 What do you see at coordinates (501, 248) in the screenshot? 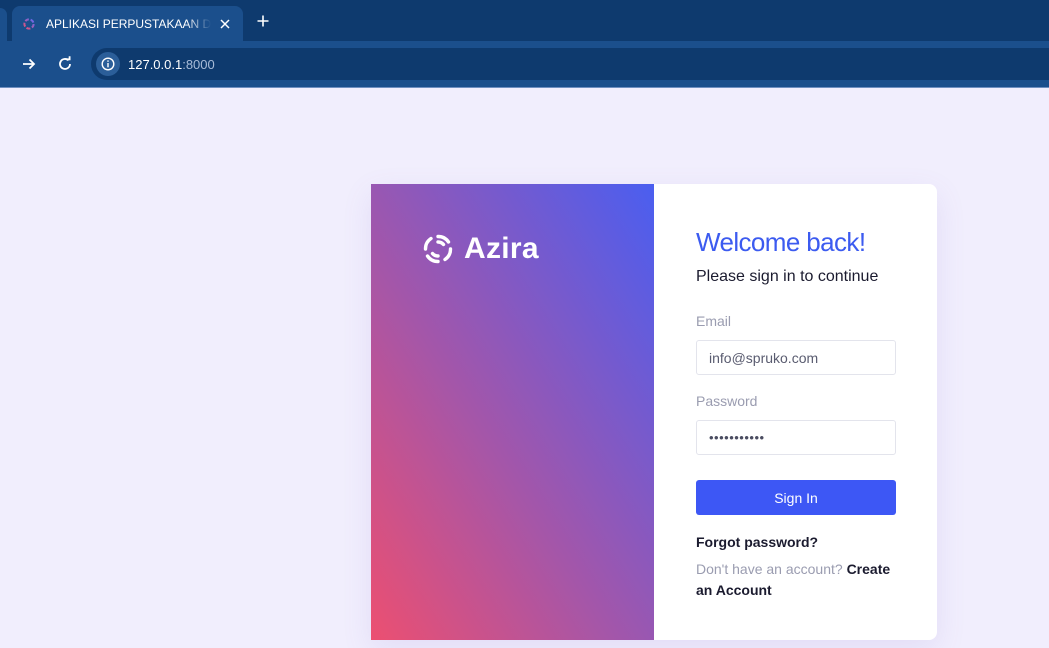
I see `brand-name: Azira` at bounding box center [501, 248].